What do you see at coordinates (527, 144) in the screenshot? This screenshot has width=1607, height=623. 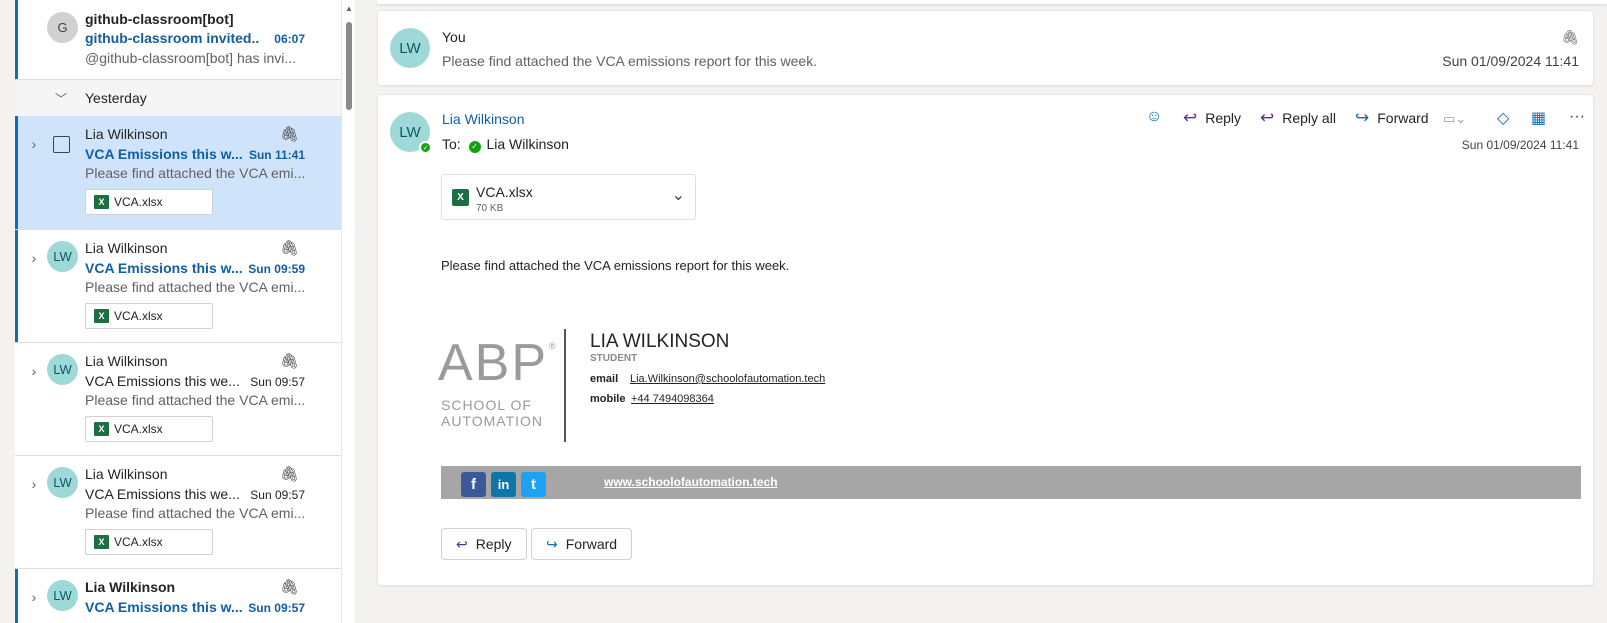 I see `recipient-name: Lia Wilkinson` at bounding box center [527, 144].